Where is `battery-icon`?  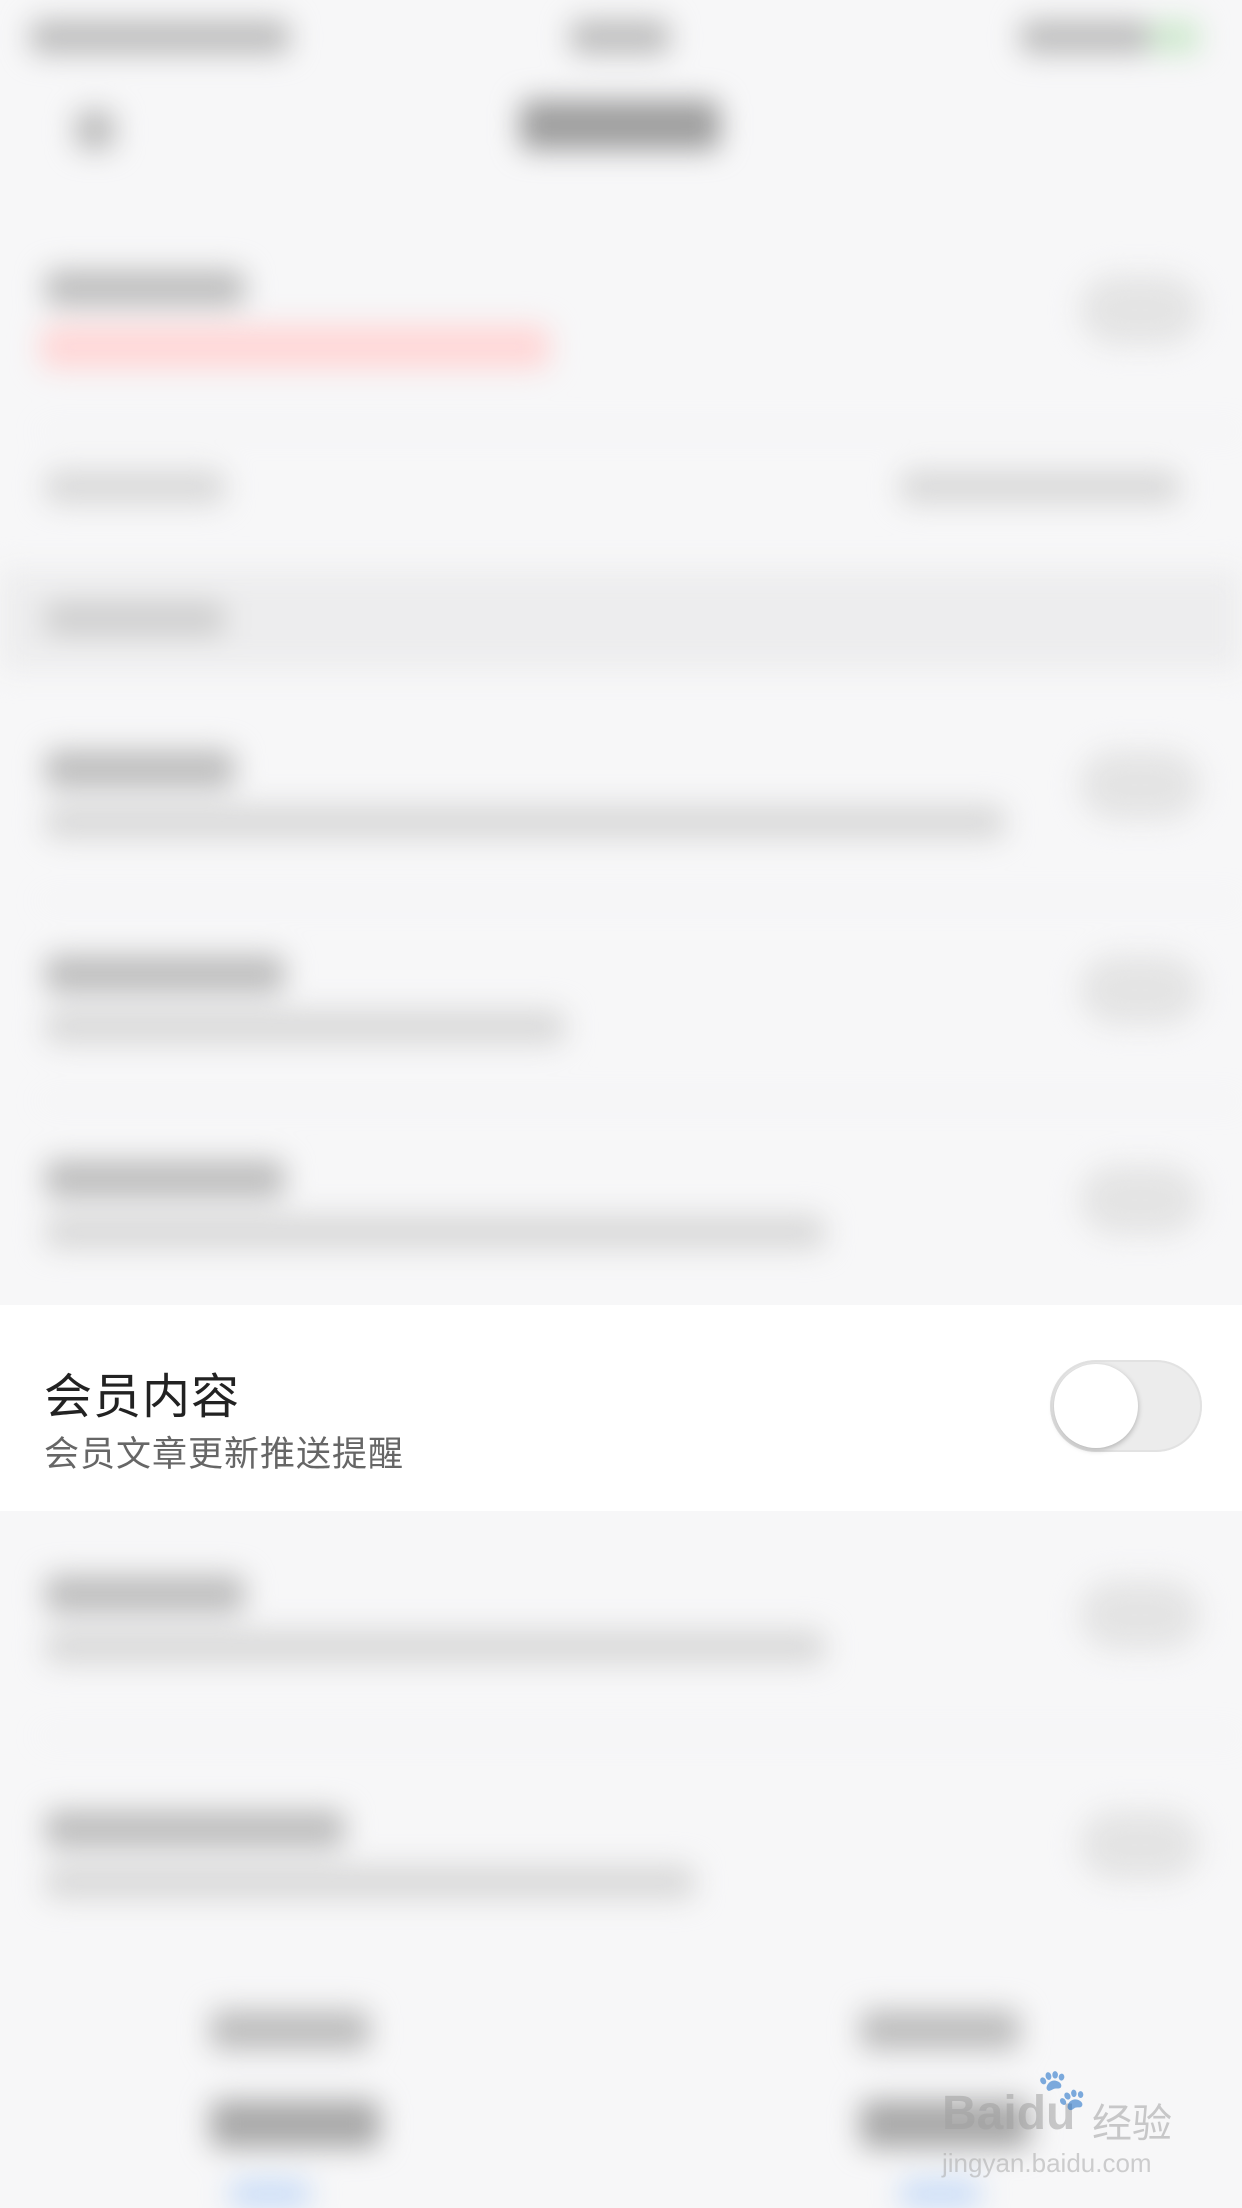 battery-icon is located at coordinates (1175, 37).